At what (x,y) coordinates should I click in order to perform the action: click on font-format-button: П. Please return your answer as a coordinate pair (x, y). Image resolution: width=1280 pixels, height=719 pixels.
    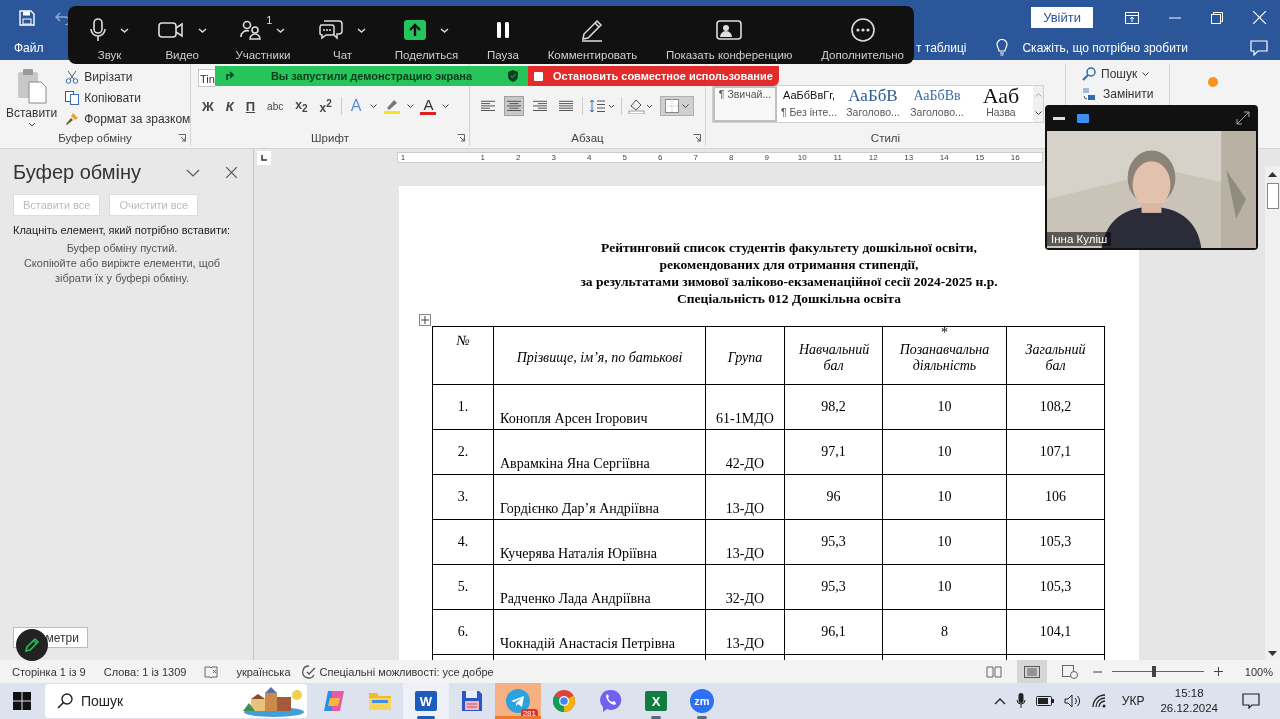
    Looking at the image, I should click on (250, 106).